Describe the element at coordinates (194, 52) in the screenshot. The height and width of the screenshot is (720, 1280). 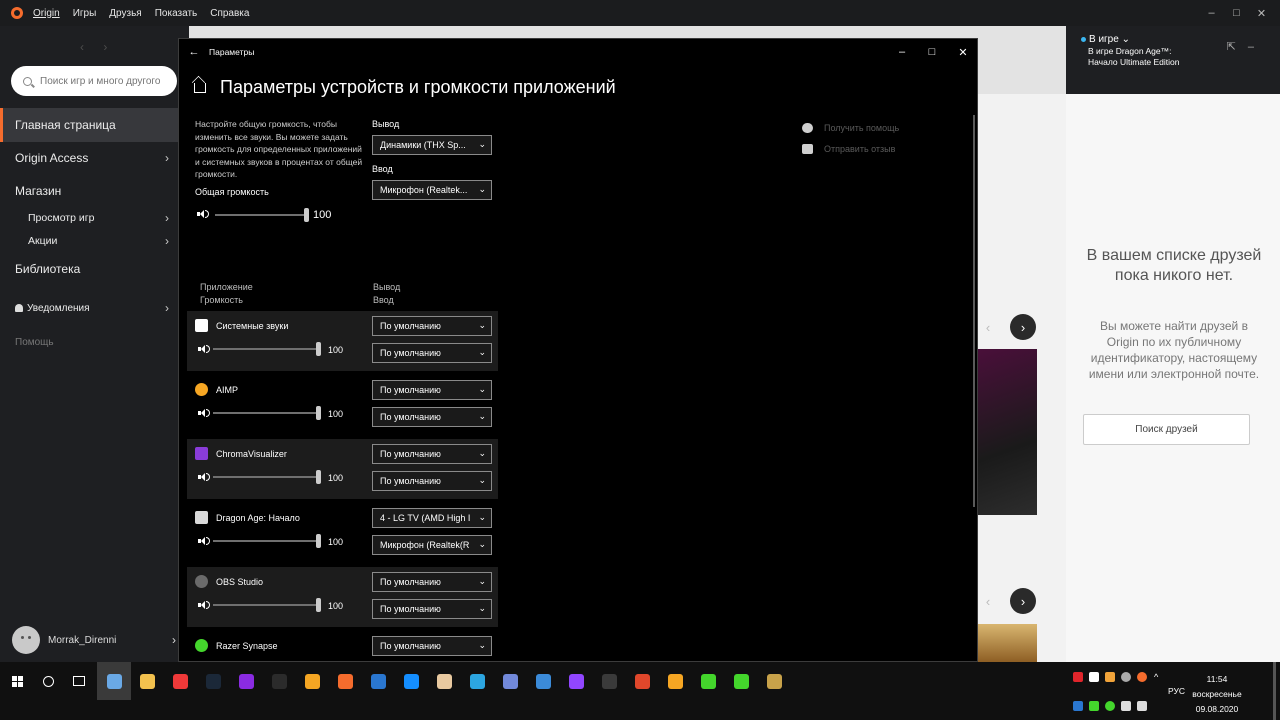
I see `back-arrow-icon: ←` at that location.